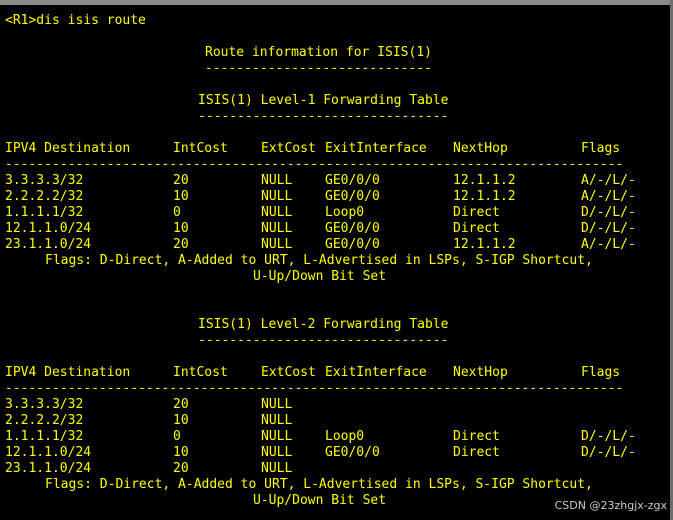 The image size is (673, 520). I want to click on level1-heading: ISIS(1) Level-1 Forwarding Table, so click(323, 100).